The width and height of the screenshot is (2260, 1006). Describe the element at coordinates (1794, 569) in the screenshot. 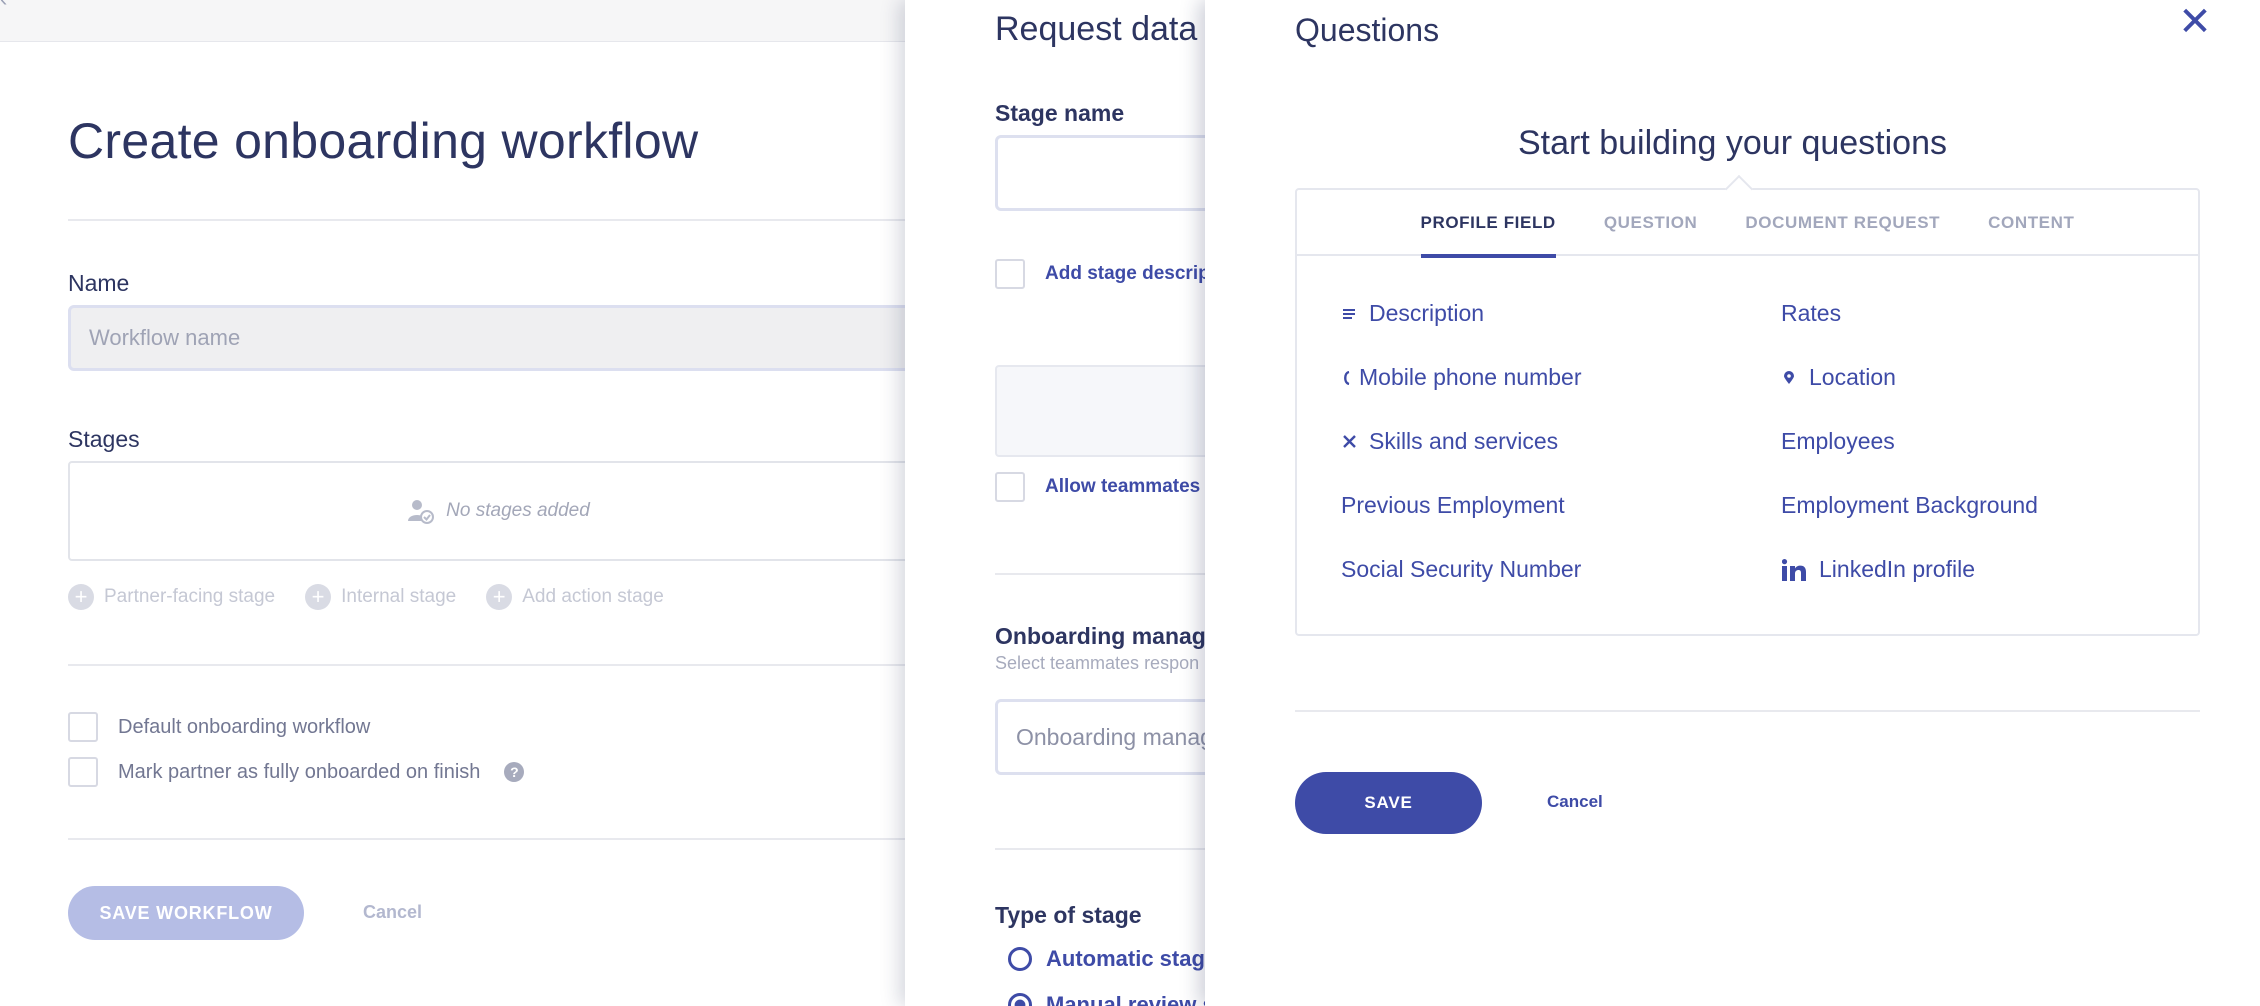

I see `linkedin-icon` at that location.